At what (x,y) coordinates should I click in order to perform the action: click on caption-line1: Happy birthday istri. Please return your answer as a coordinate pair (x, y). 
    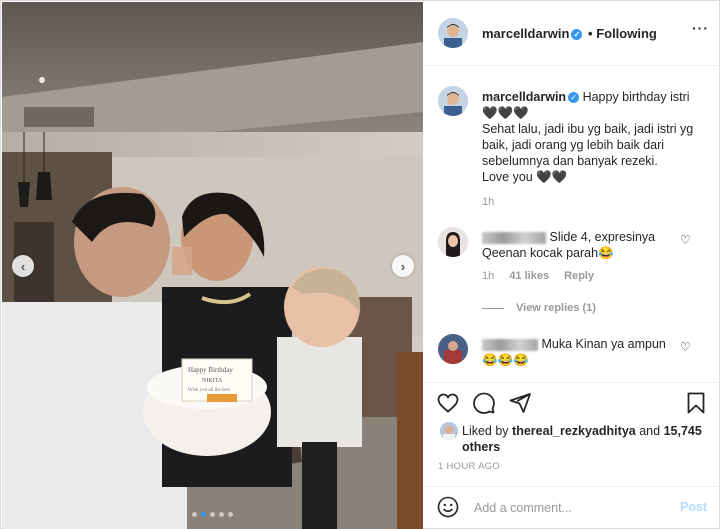
    Looking at the image, I should click on (636, 97).